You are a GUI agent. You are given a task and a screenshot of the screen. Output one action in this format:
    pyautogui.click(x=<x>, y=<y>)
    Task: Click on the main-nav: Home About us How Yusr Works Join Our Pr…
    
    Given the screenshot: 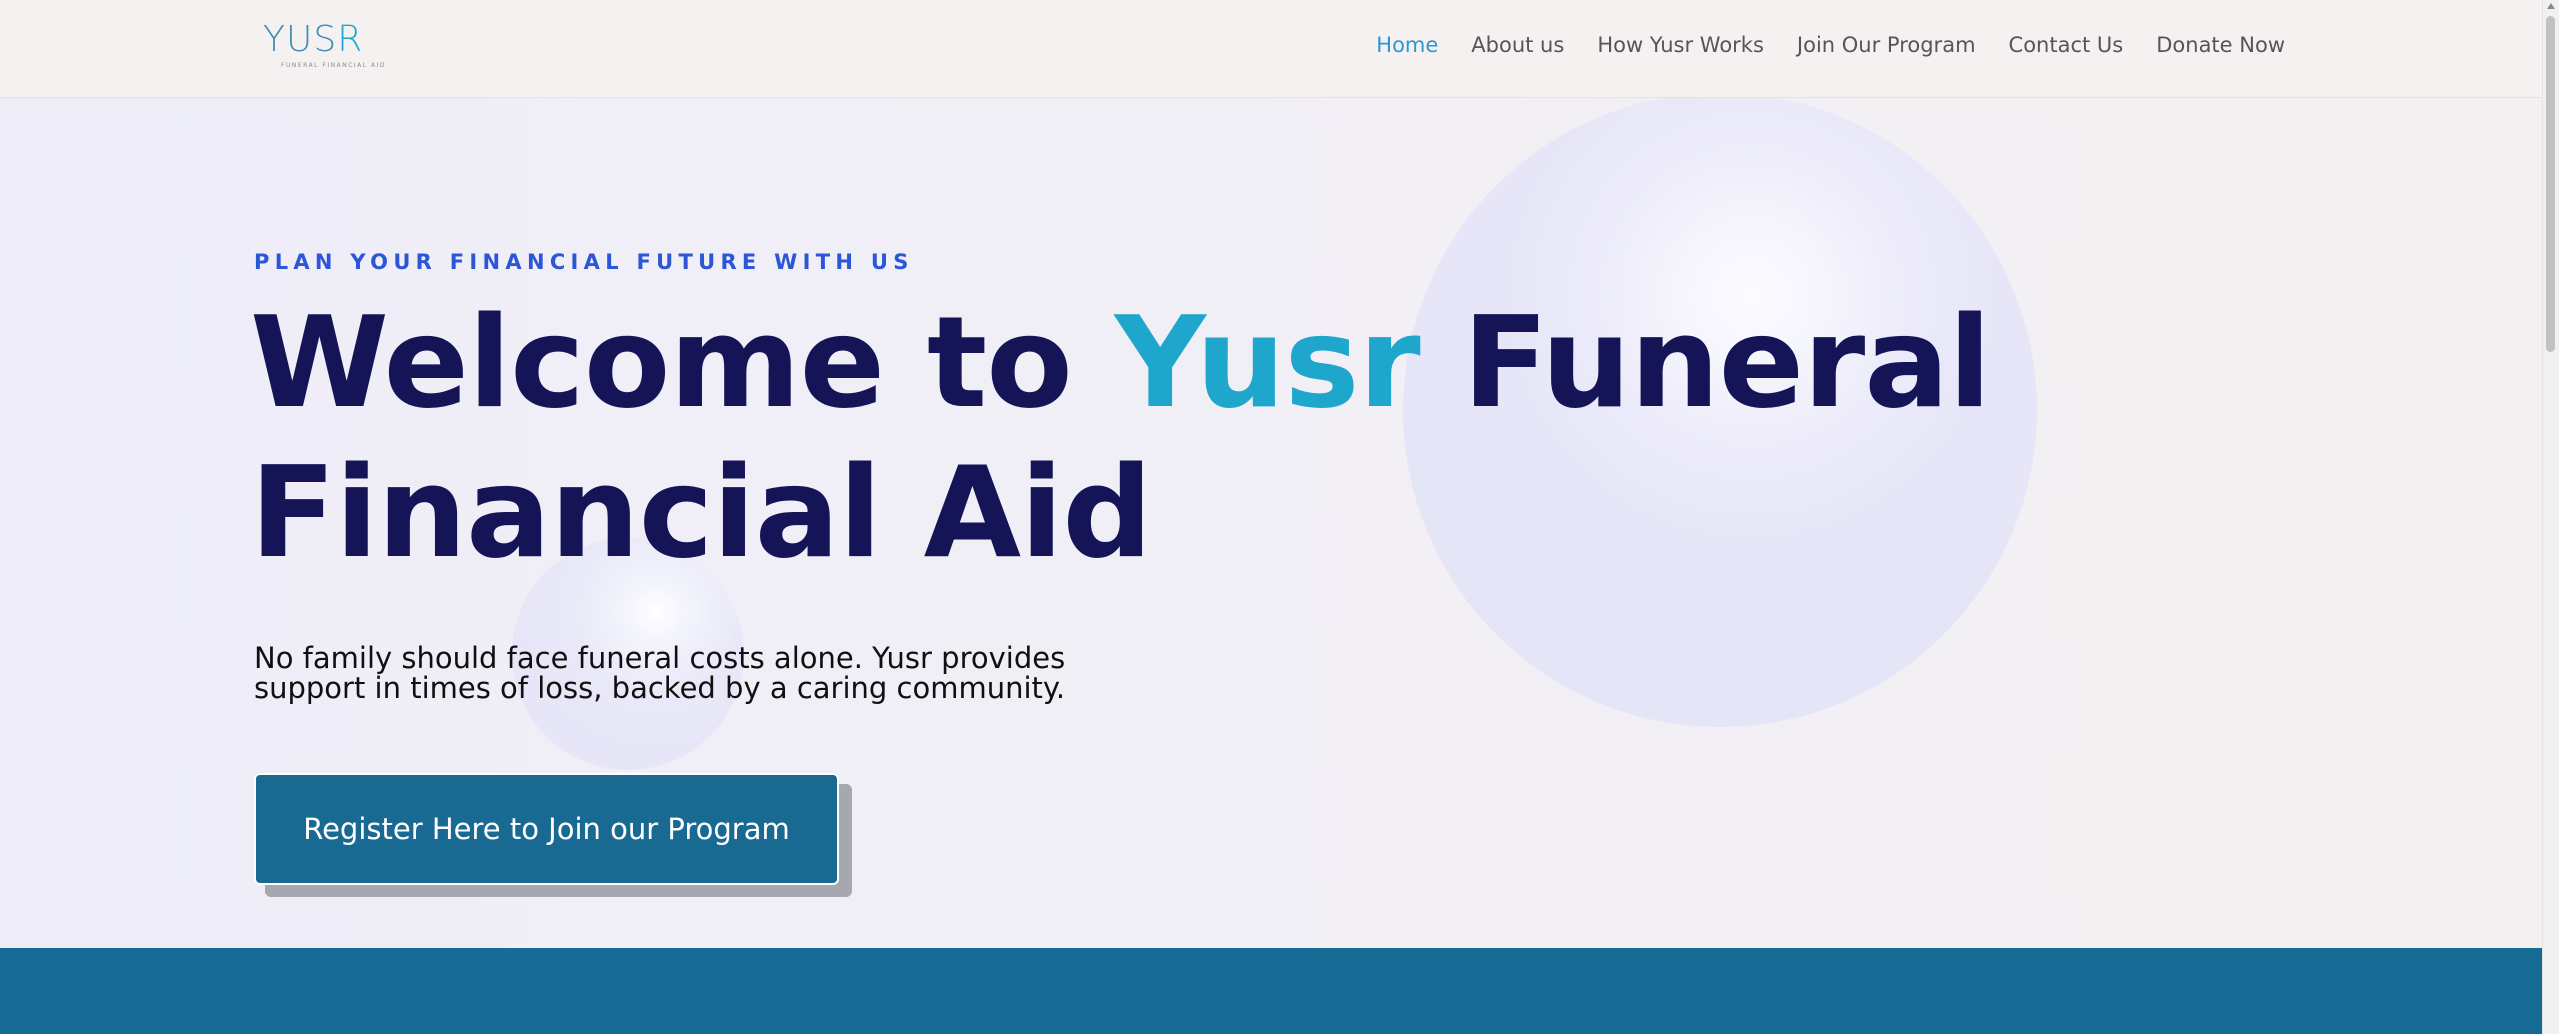 What is the action you would take?
    pyautogui.click(x=1814, y=45)
    